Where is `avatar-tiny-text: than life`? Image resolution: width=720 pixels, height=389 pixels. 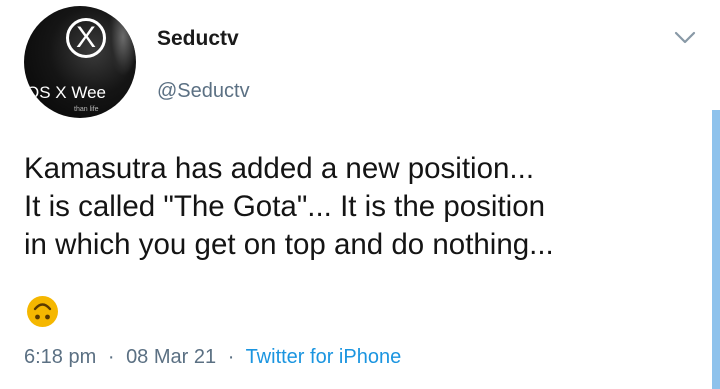 avatar-tiny-text: than life is located at coordinates (86, 109).